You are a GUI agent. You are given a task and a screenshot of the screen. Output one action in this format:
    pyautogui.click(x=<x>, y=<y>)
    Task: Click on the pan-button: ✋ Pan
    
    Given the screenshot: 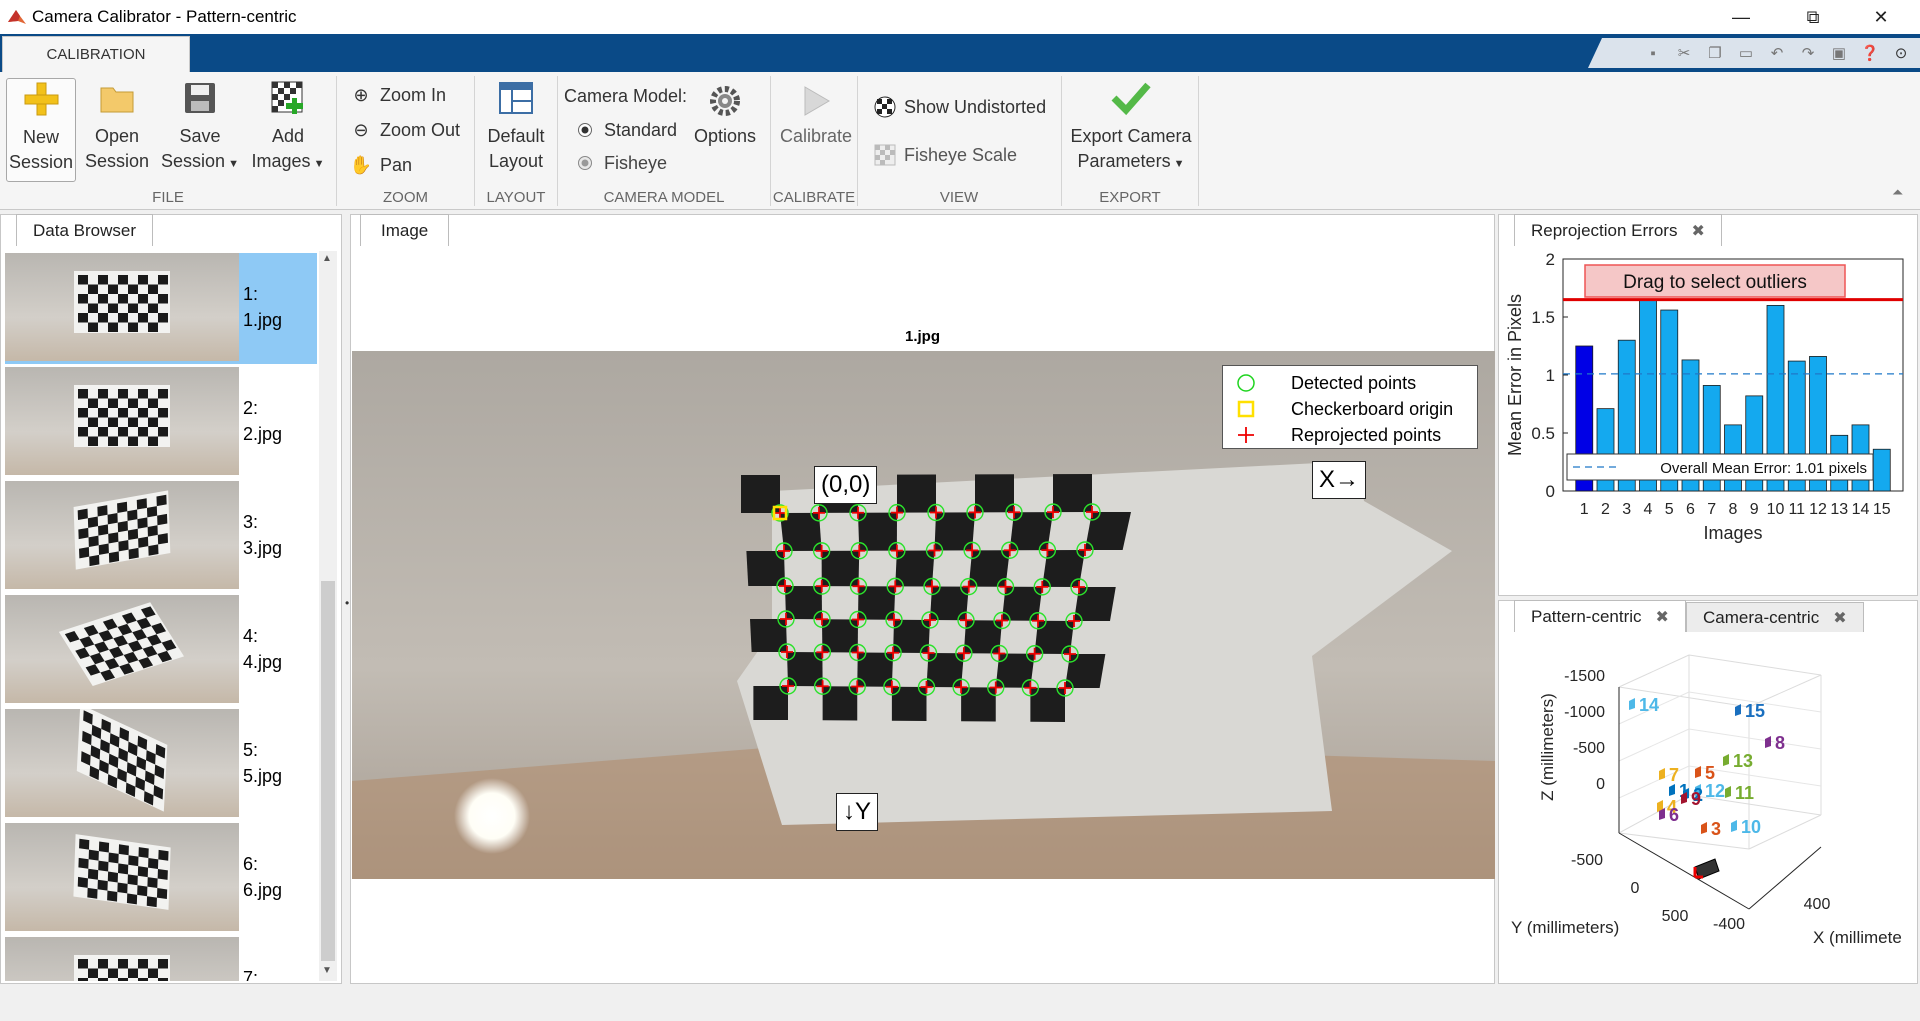 What is the action you would take?
    pyautogui.click(x=381, y=165)
    